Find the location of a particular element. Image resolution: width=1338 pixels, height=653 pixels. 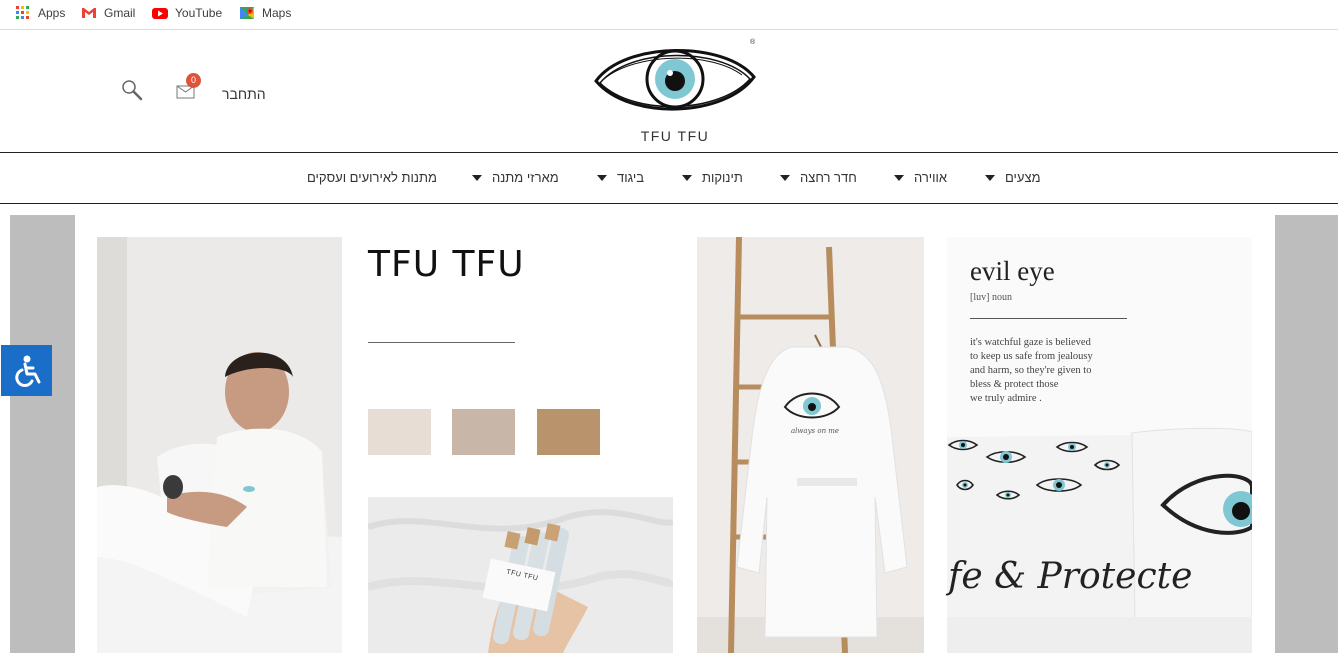

nav-item-bedding: מצעים is located at coordinates (1013, 177).